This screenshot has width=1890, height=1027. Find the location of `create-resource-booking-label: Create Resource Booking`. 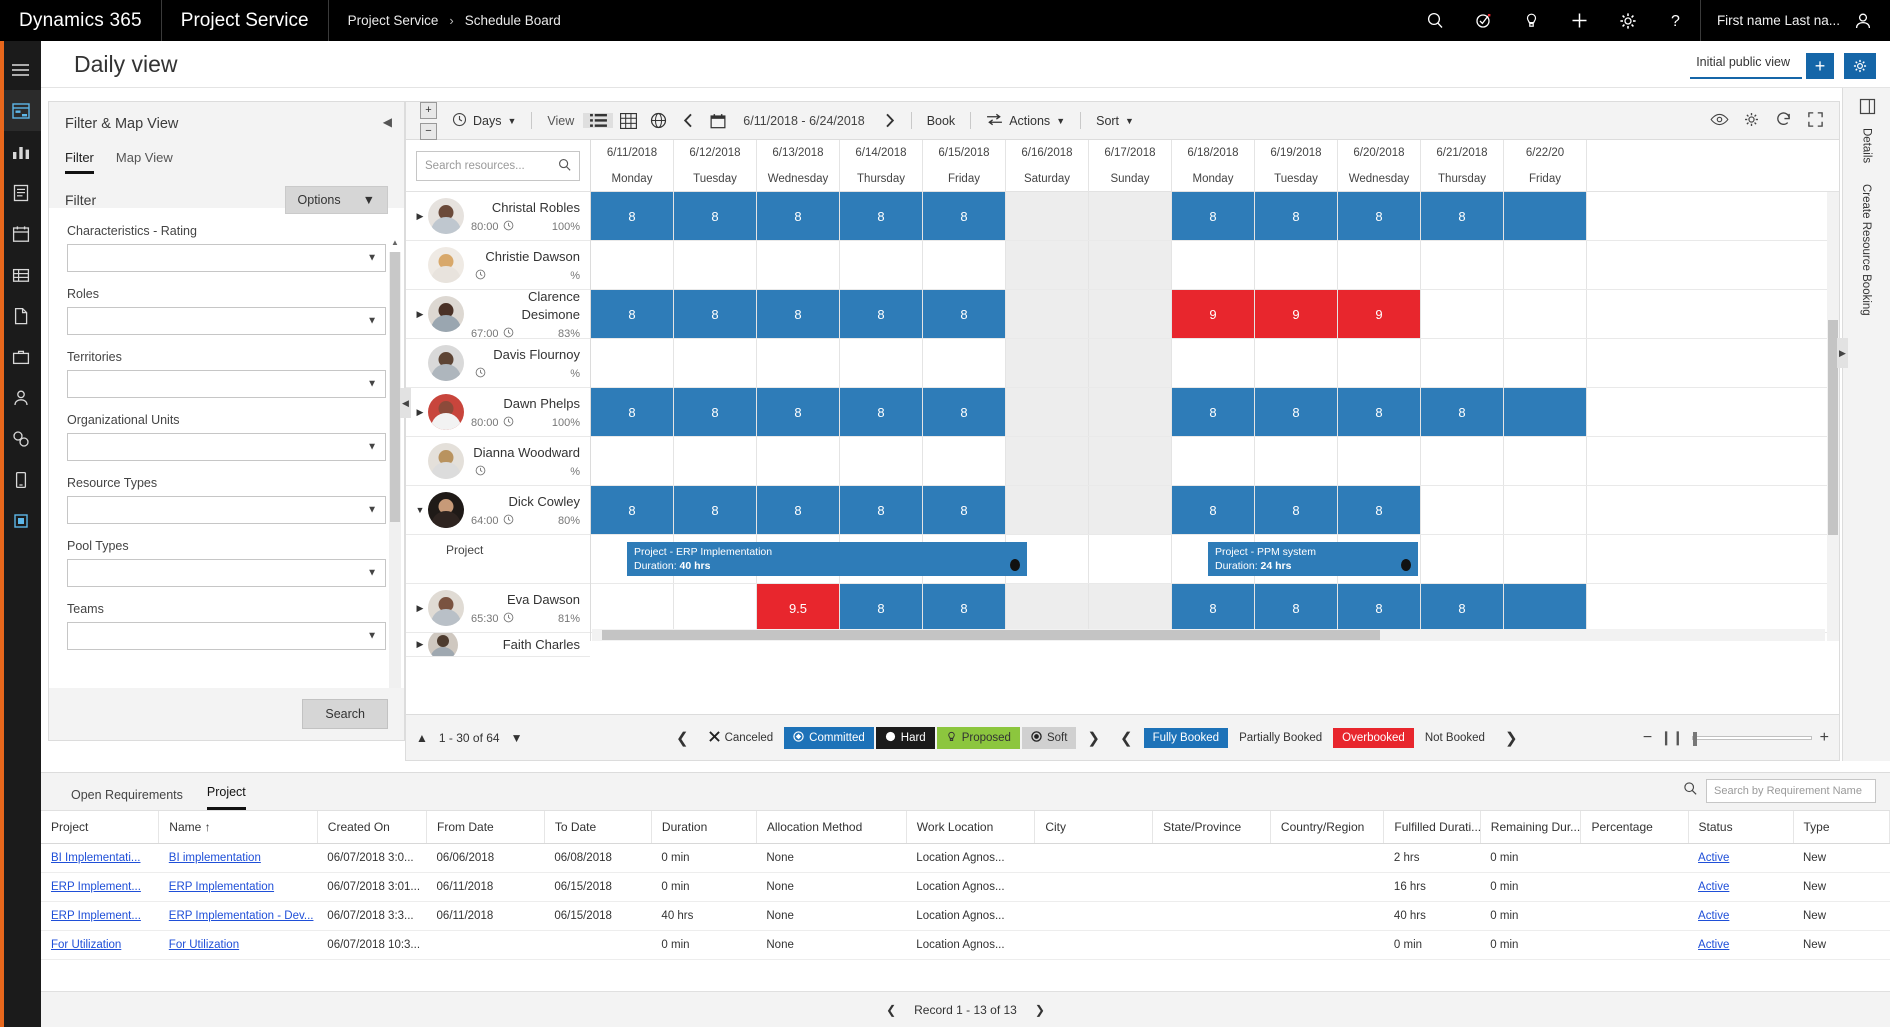

create-resource-booking-label: Create Resource Booking is located at coordinates (1866, 250).